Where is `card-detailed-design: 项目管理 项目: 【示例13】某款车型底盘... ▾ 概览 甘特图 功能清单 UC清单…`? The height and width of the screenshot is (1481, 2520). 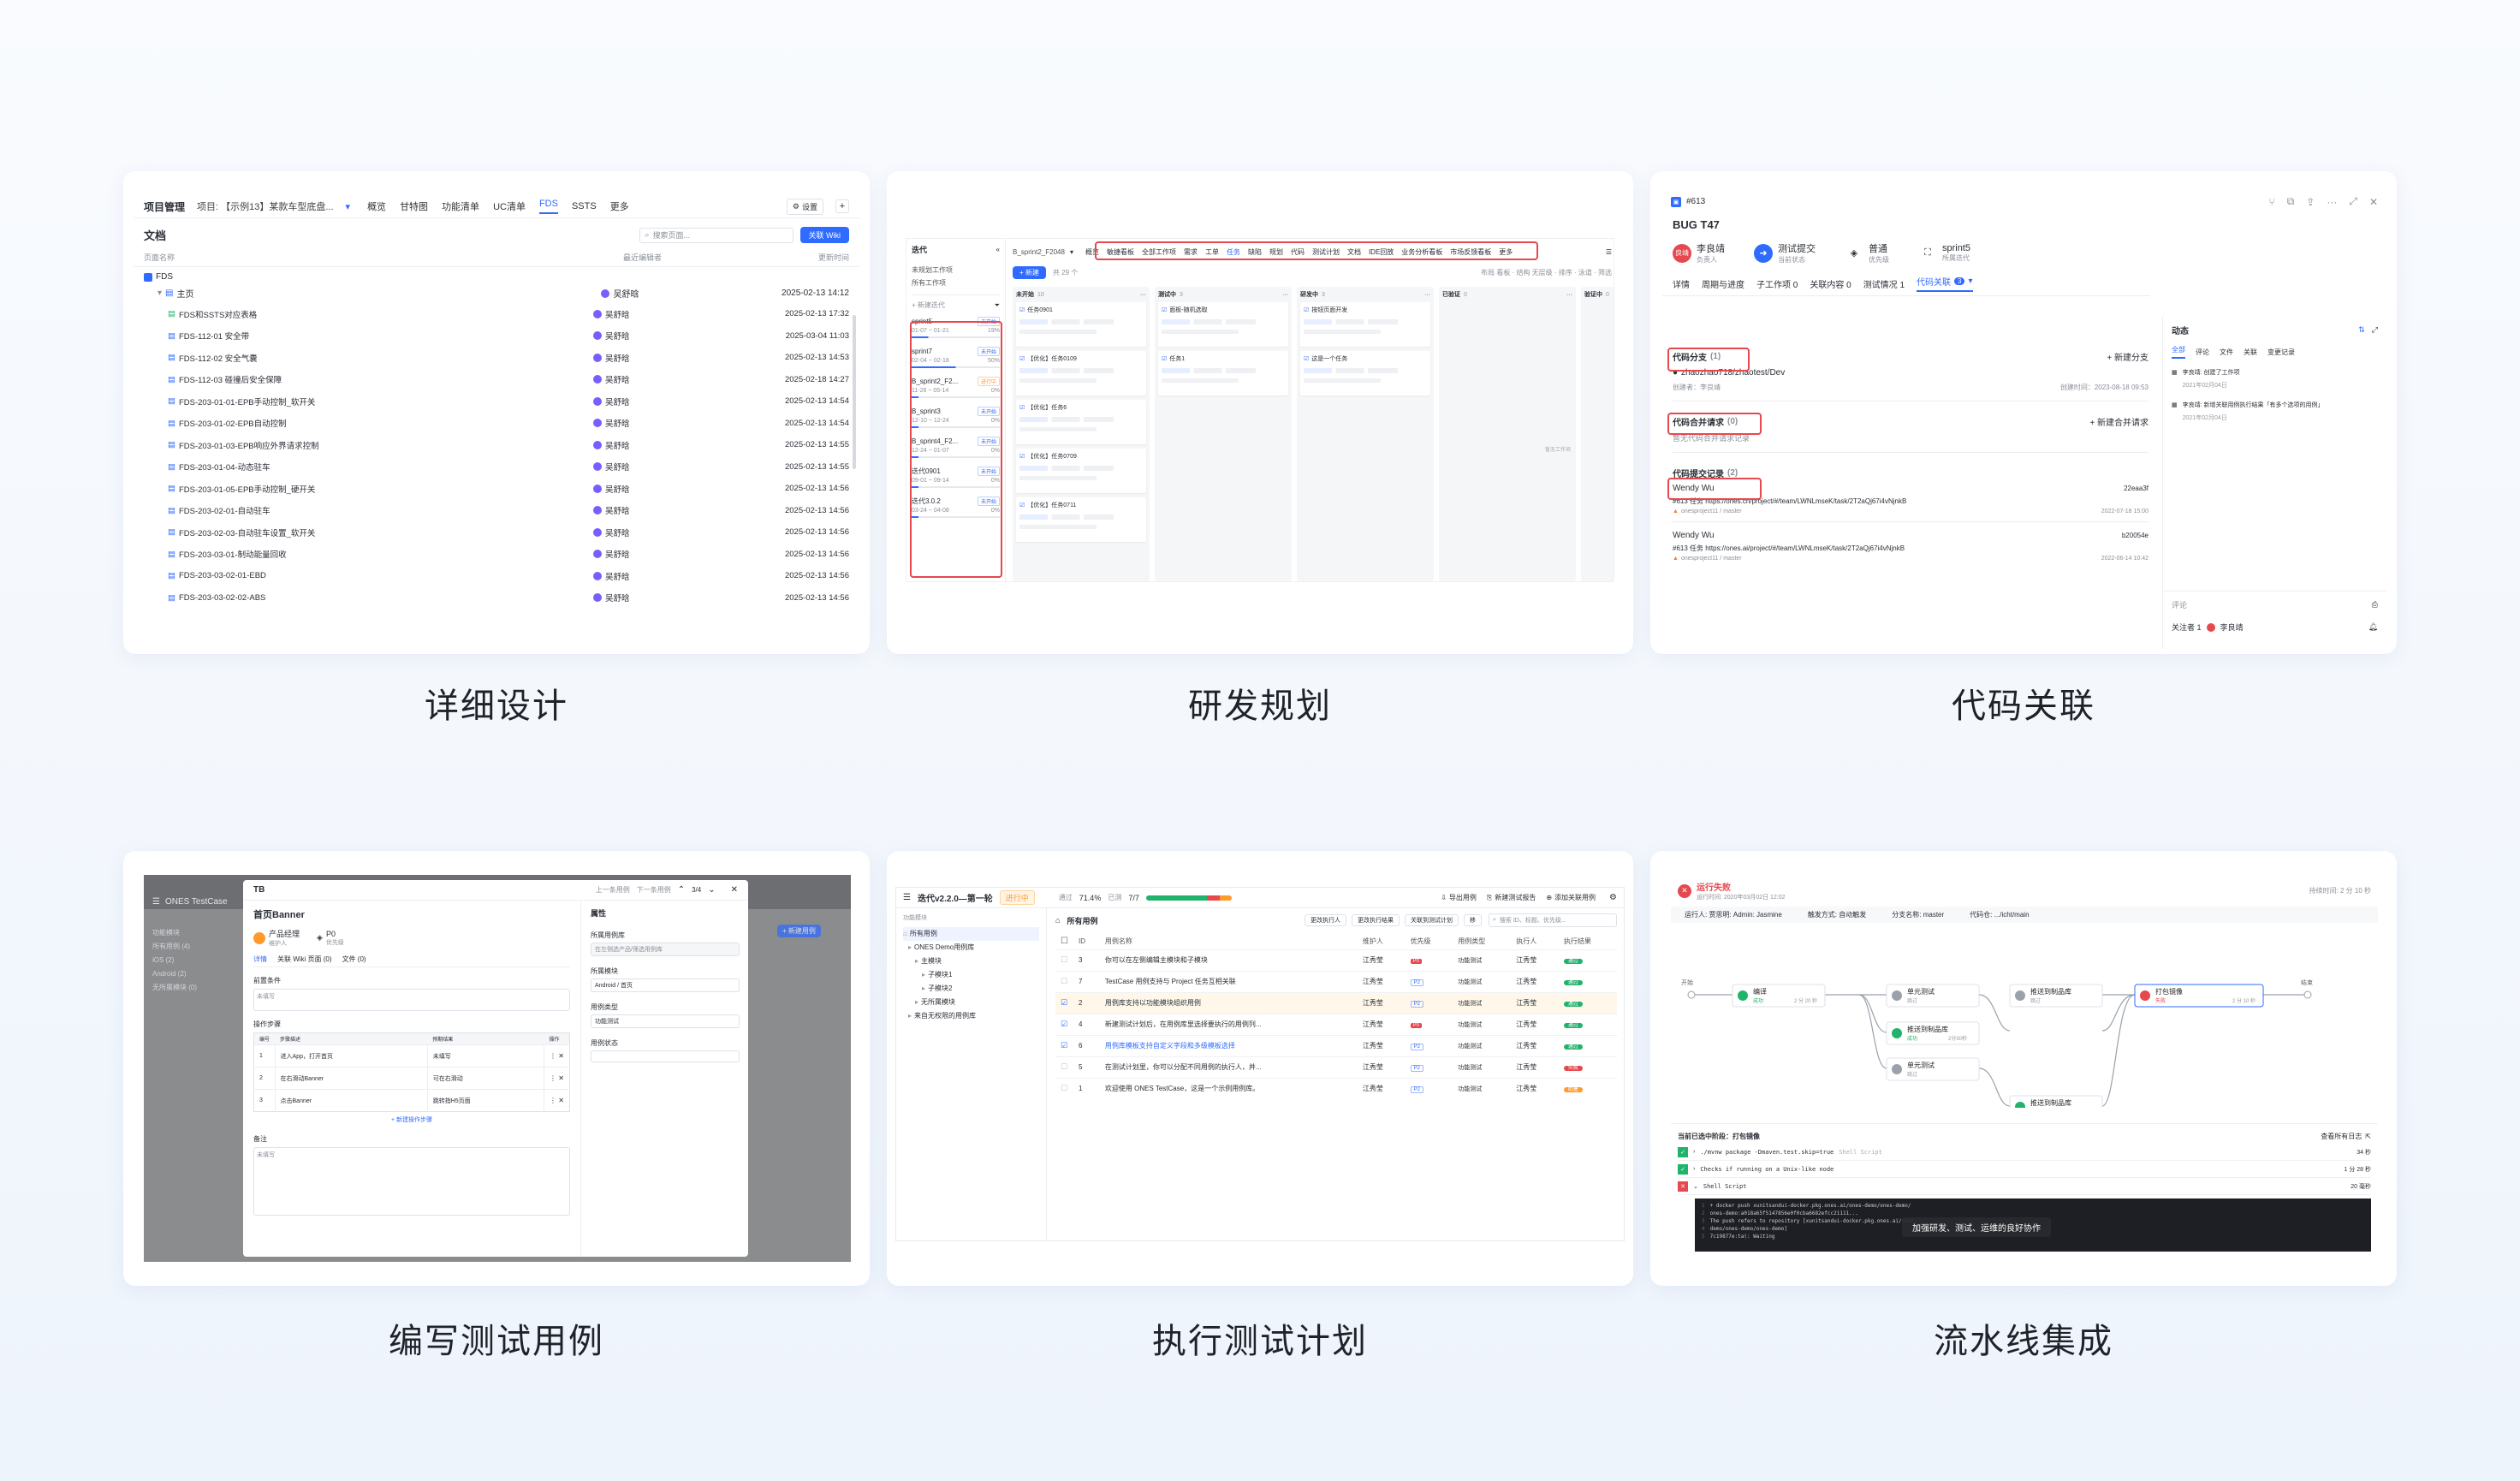 card-detailed-design: 项目管理 项目: 【示例13】某款车型底盘... ▾ 概览 甘特图 功能清单 UC清单… is located at coordinates (496, 413).